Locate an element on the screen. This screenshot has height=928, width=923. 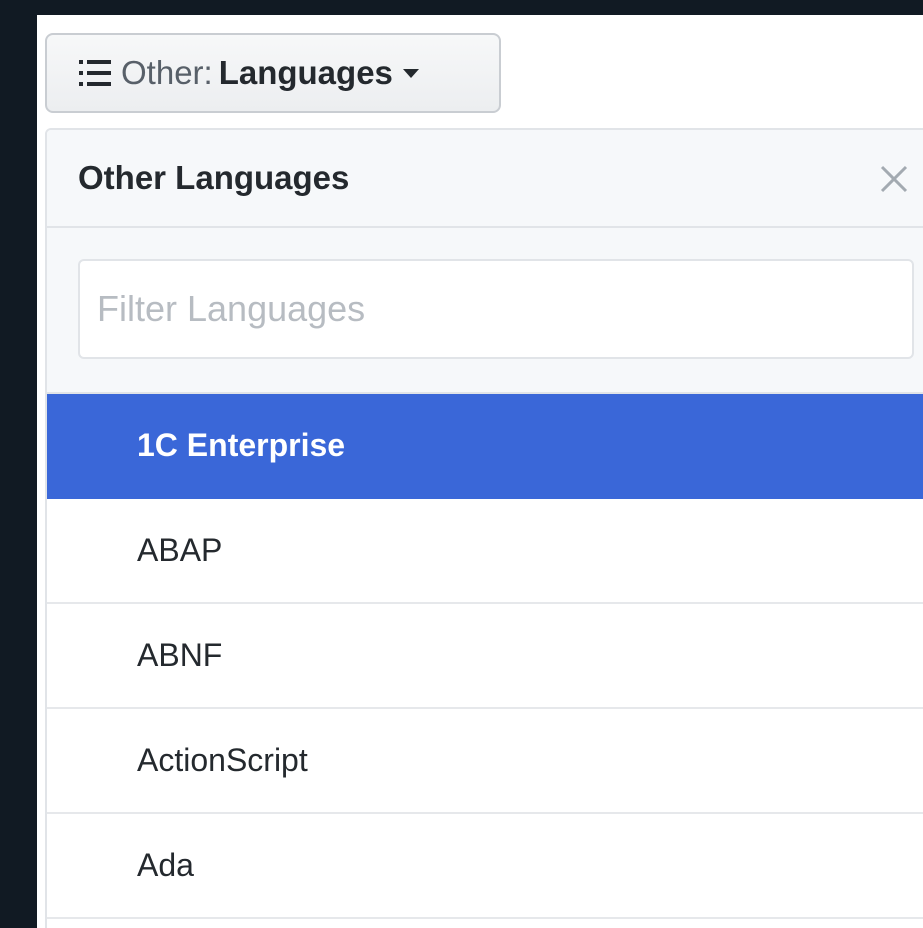
filter-languages-input is located at coordinates (496, 309).